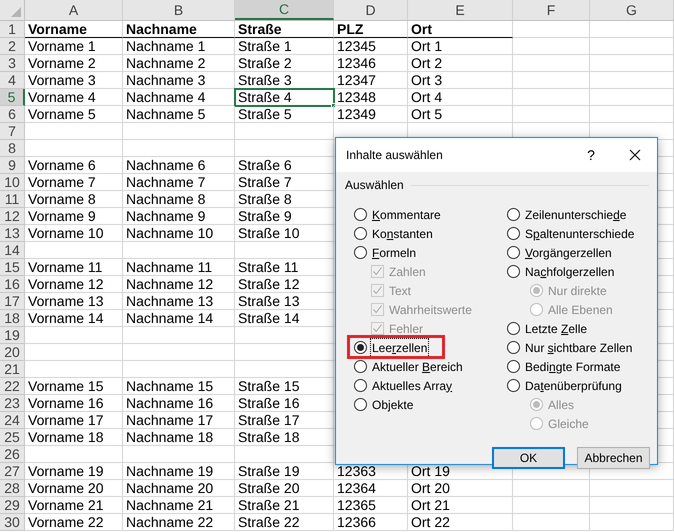  What do you see at coordinates (179, 386) in the screenshot?
I see `table-cell: Nachname 15` at bounding box center [179, 386].